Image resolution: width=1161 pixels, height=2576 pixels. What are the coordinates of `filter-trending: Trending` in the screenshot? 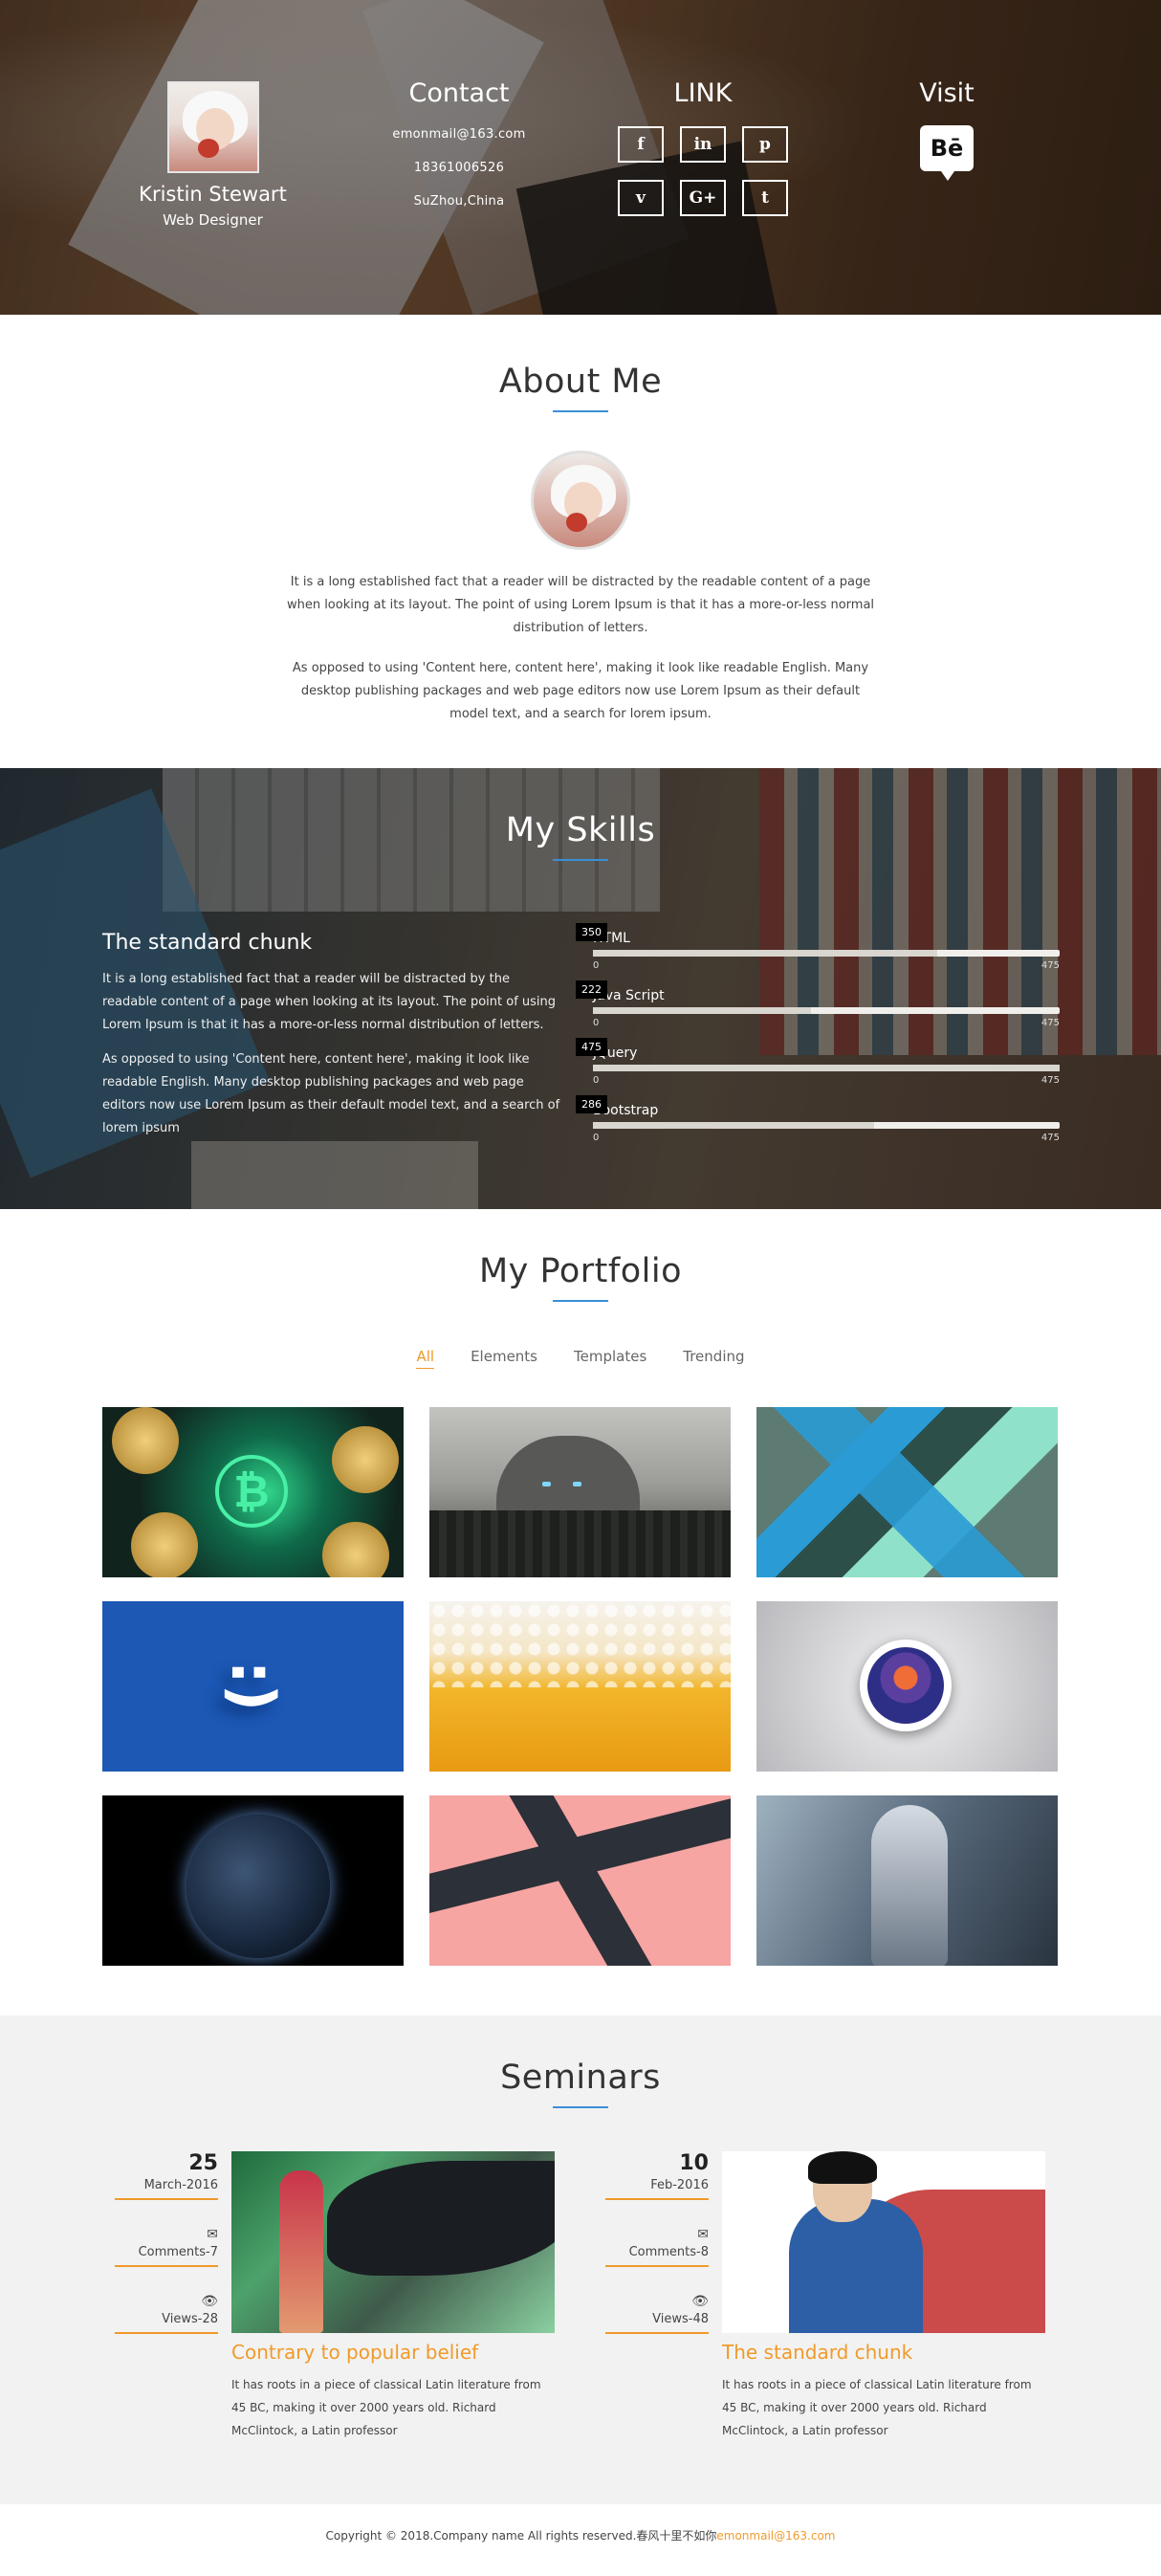 It's located at (713, 1358).